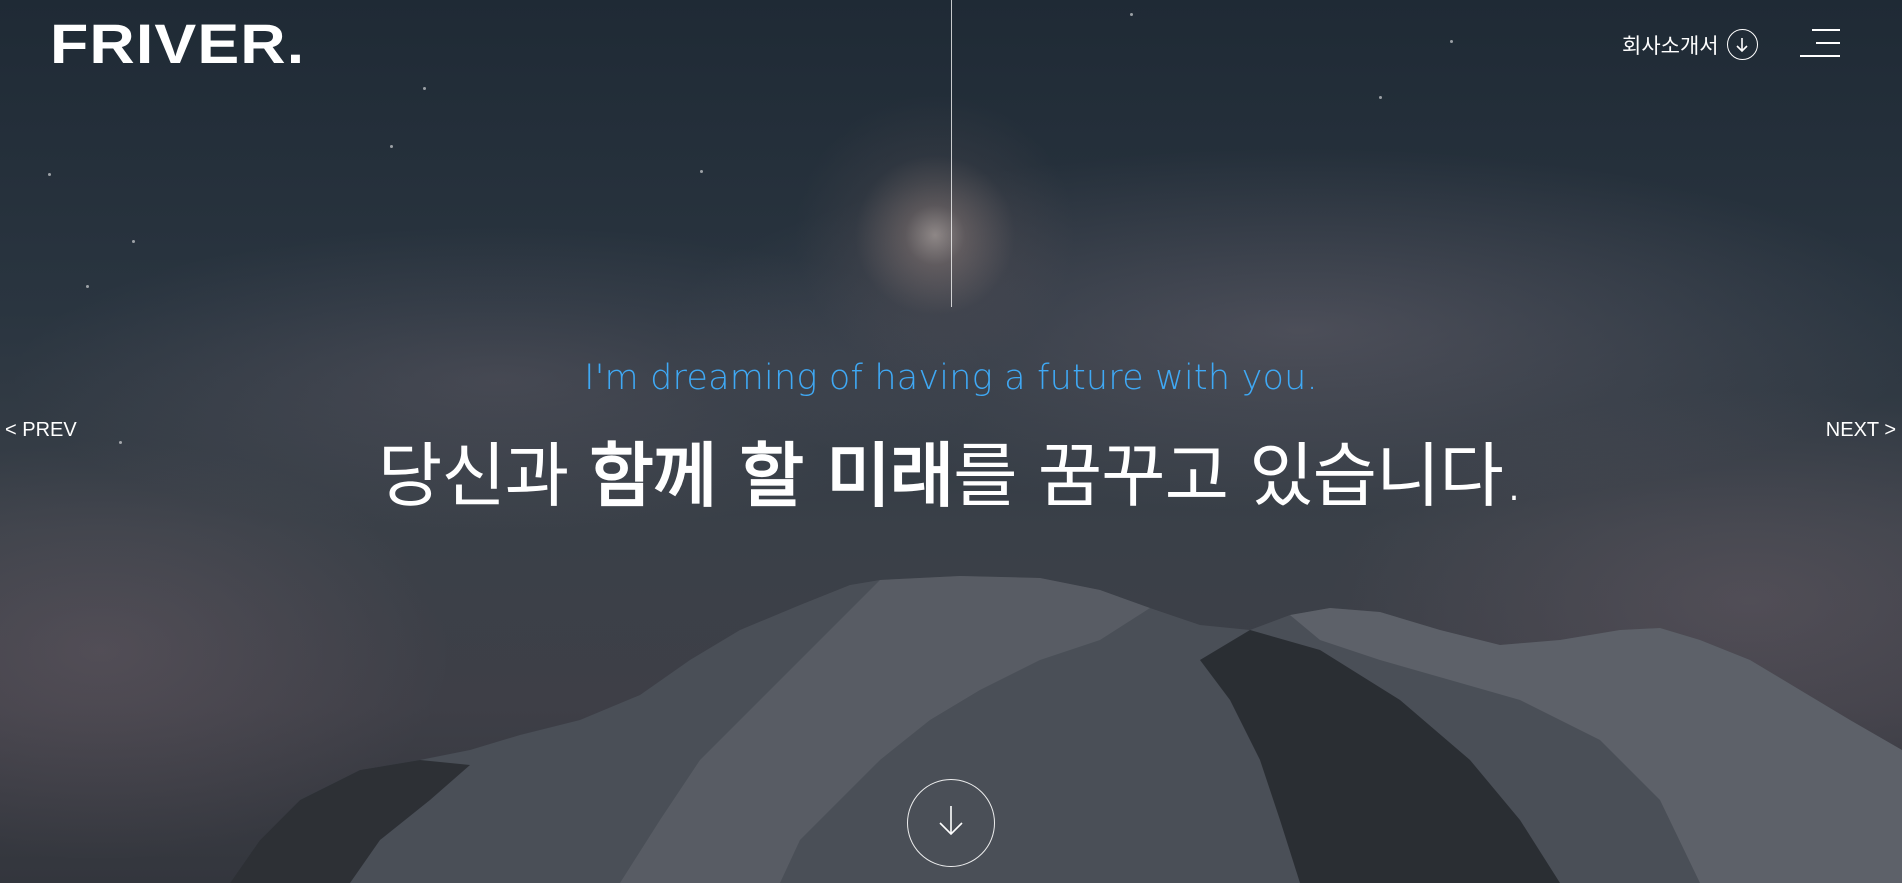 This screenshot has width=1902, height=883. I want to click on hero-headline: 당신과 함께 할 미래를 꿈꾸고 있습니다., so click(951, 470).